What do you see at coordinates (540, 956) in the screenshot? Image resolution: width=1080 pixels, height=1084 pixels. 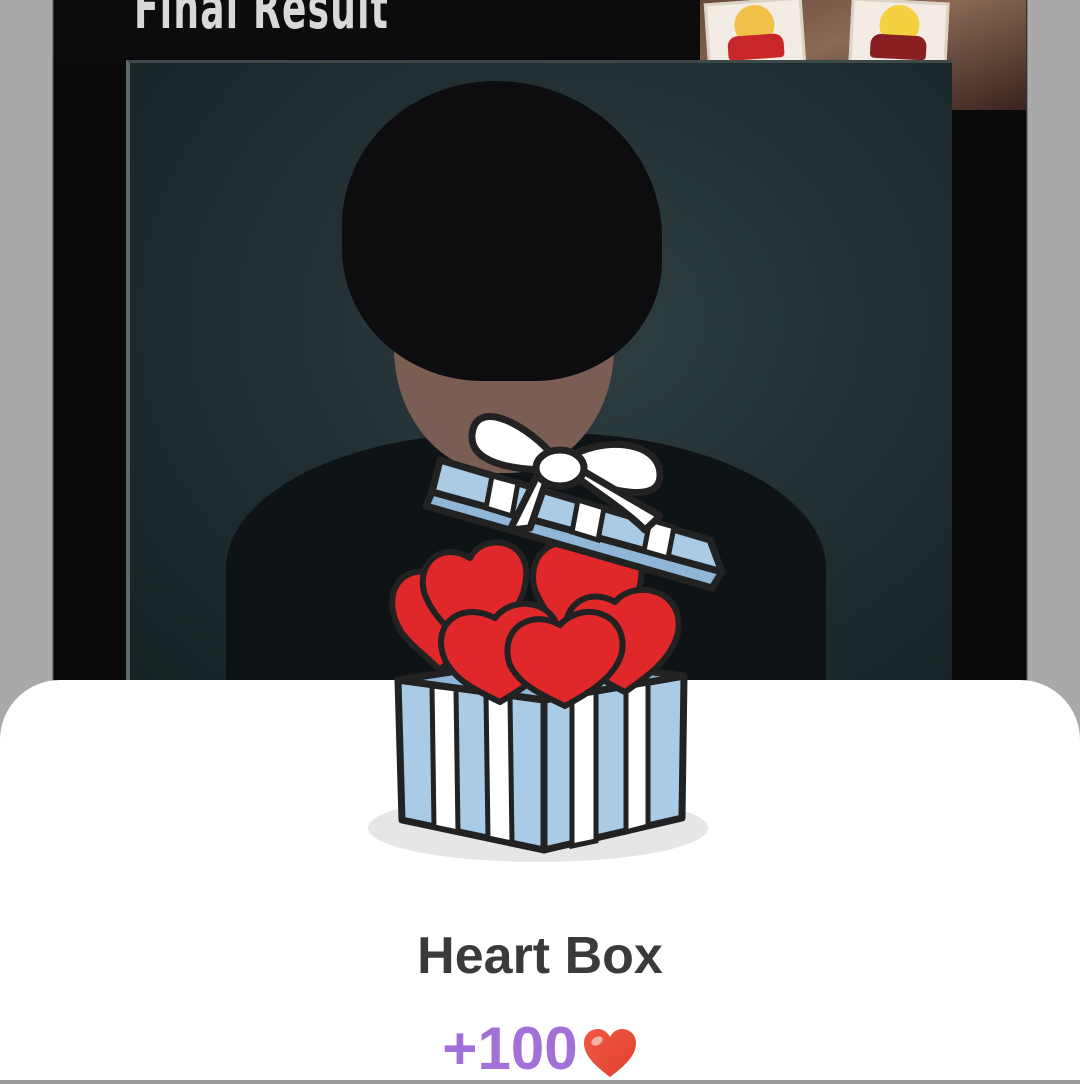 I see `reward-item-name: Heart Box` at bounding box center [540, 956].